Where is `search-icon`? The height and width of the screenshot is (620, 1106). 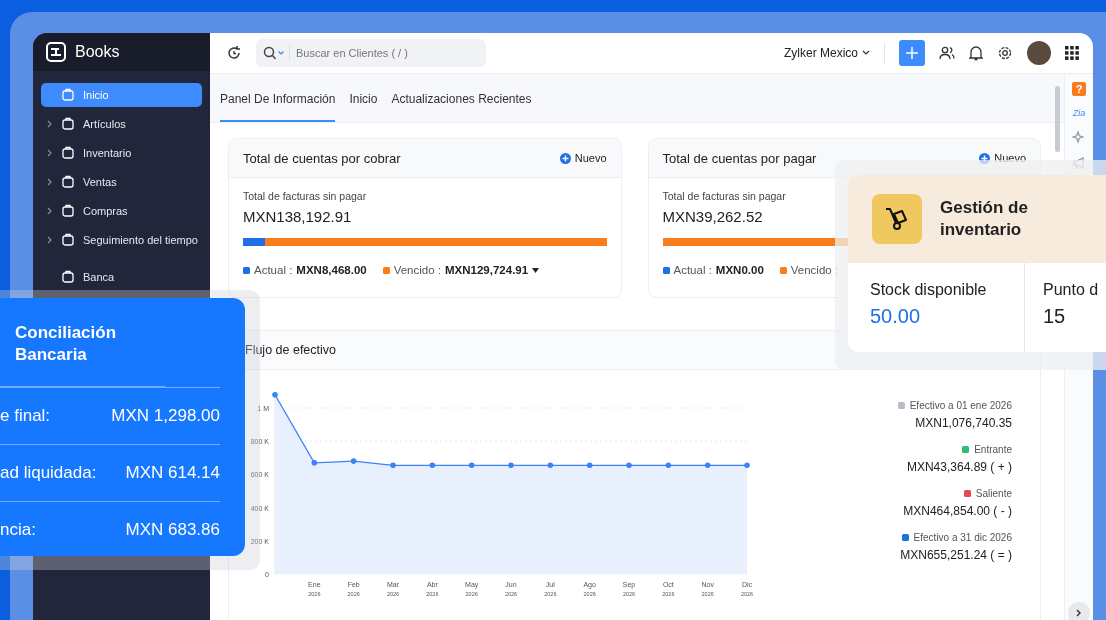 search-icon is located at coordinates (269, 53).